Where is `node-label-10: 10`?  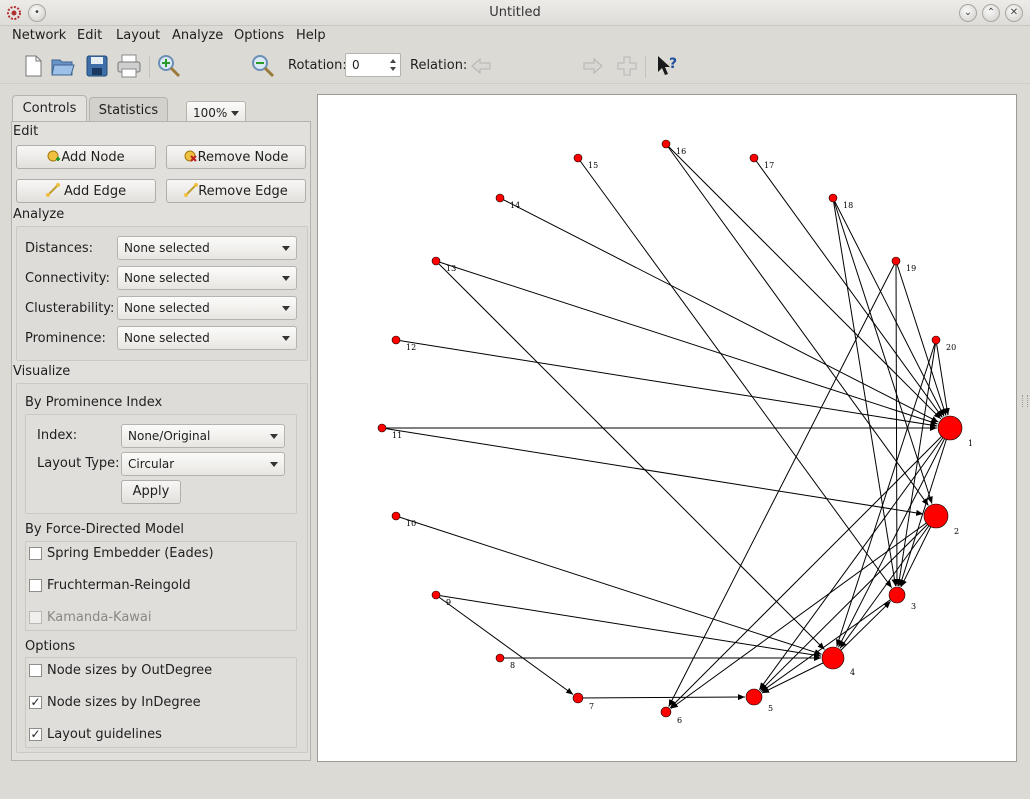
node-label-10: 10 is located at coordinates (411, 523).